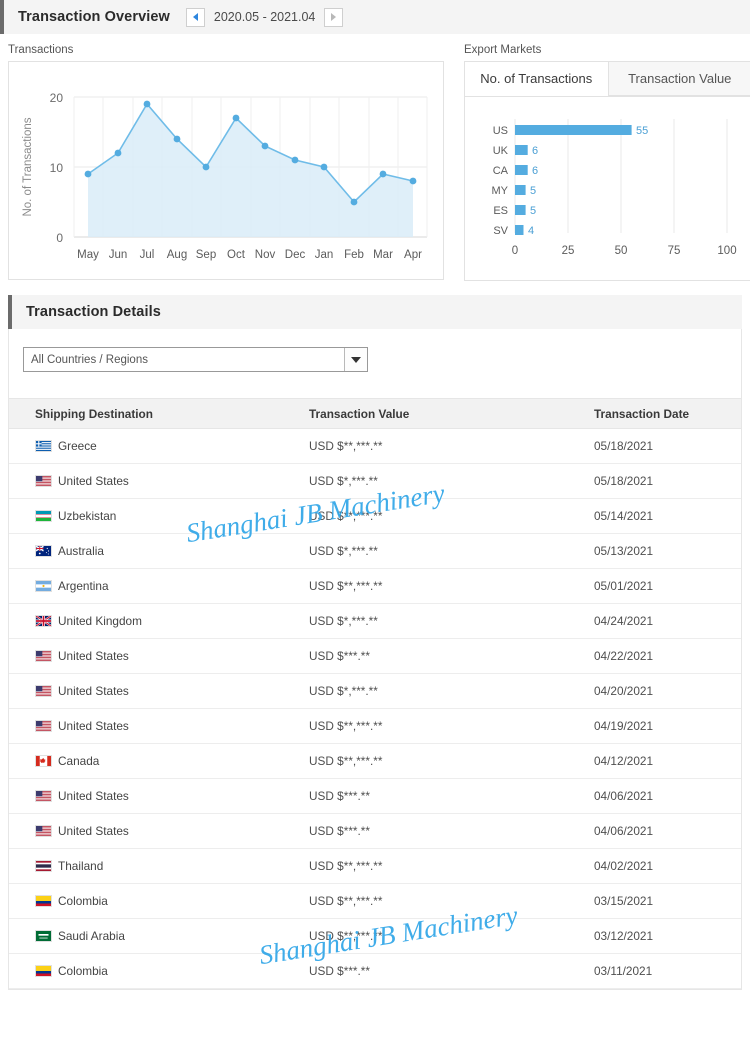 The height and width of the screenshot is (1055, 750). I want to click on destination-label: Argentina, so click(83, 586).